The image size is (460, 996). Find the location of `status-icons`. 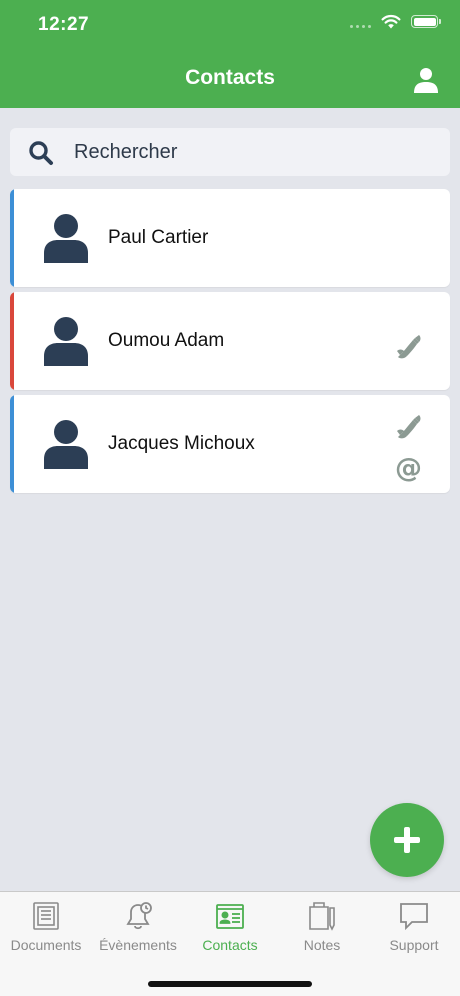

status-icons is located at coordinates (395, 21).